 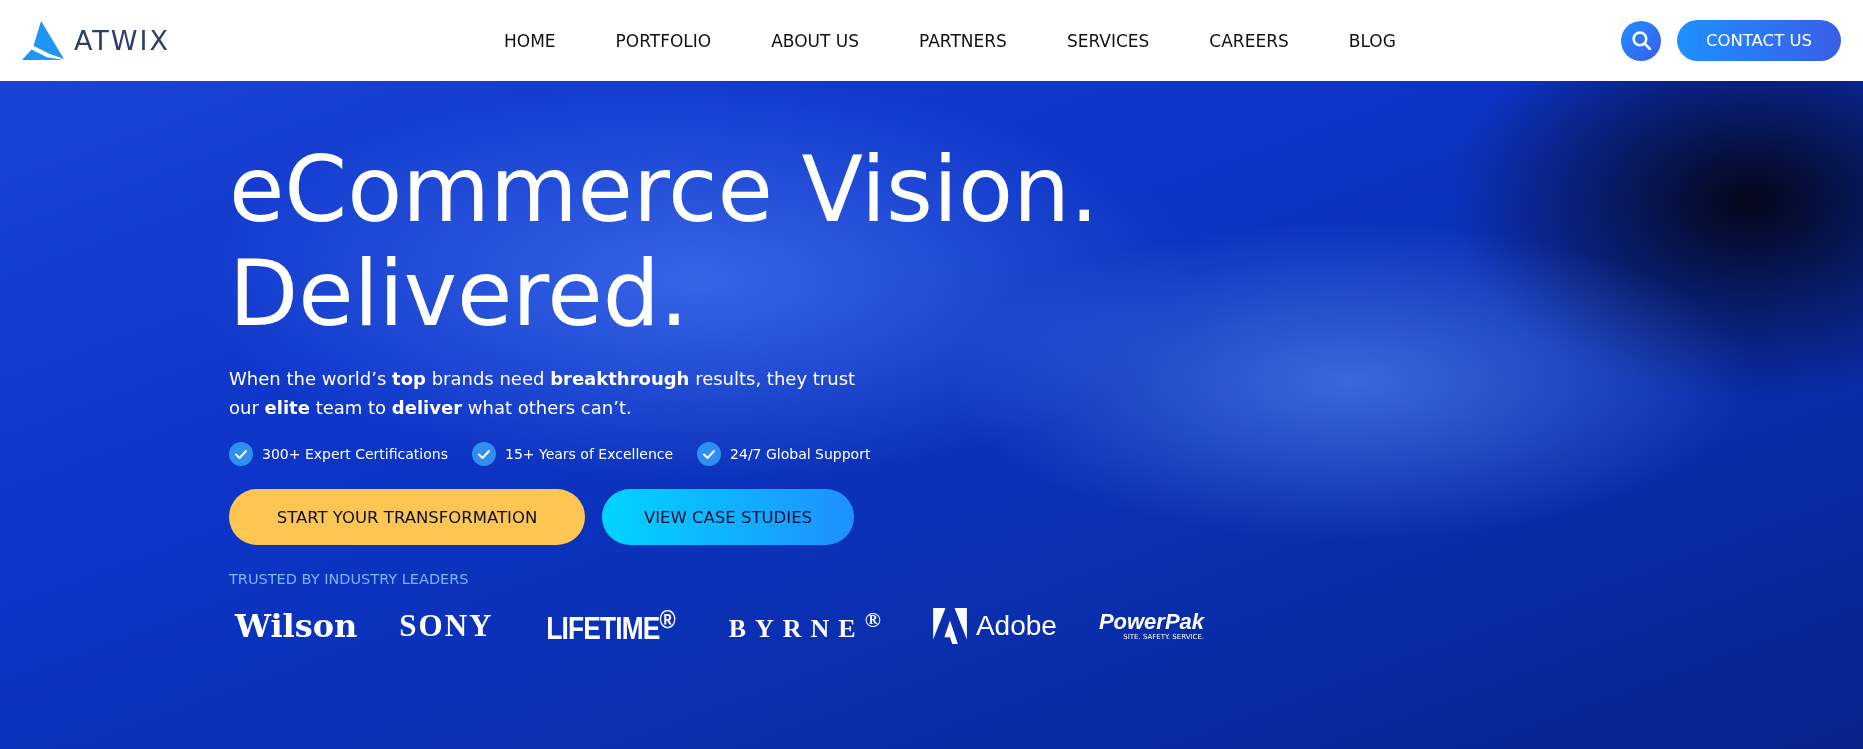 What do you see at coordinates (664, 190) in the screenshot?
I see `hero-heading: eCommerce Vision.` at bounding box center [664, 190].